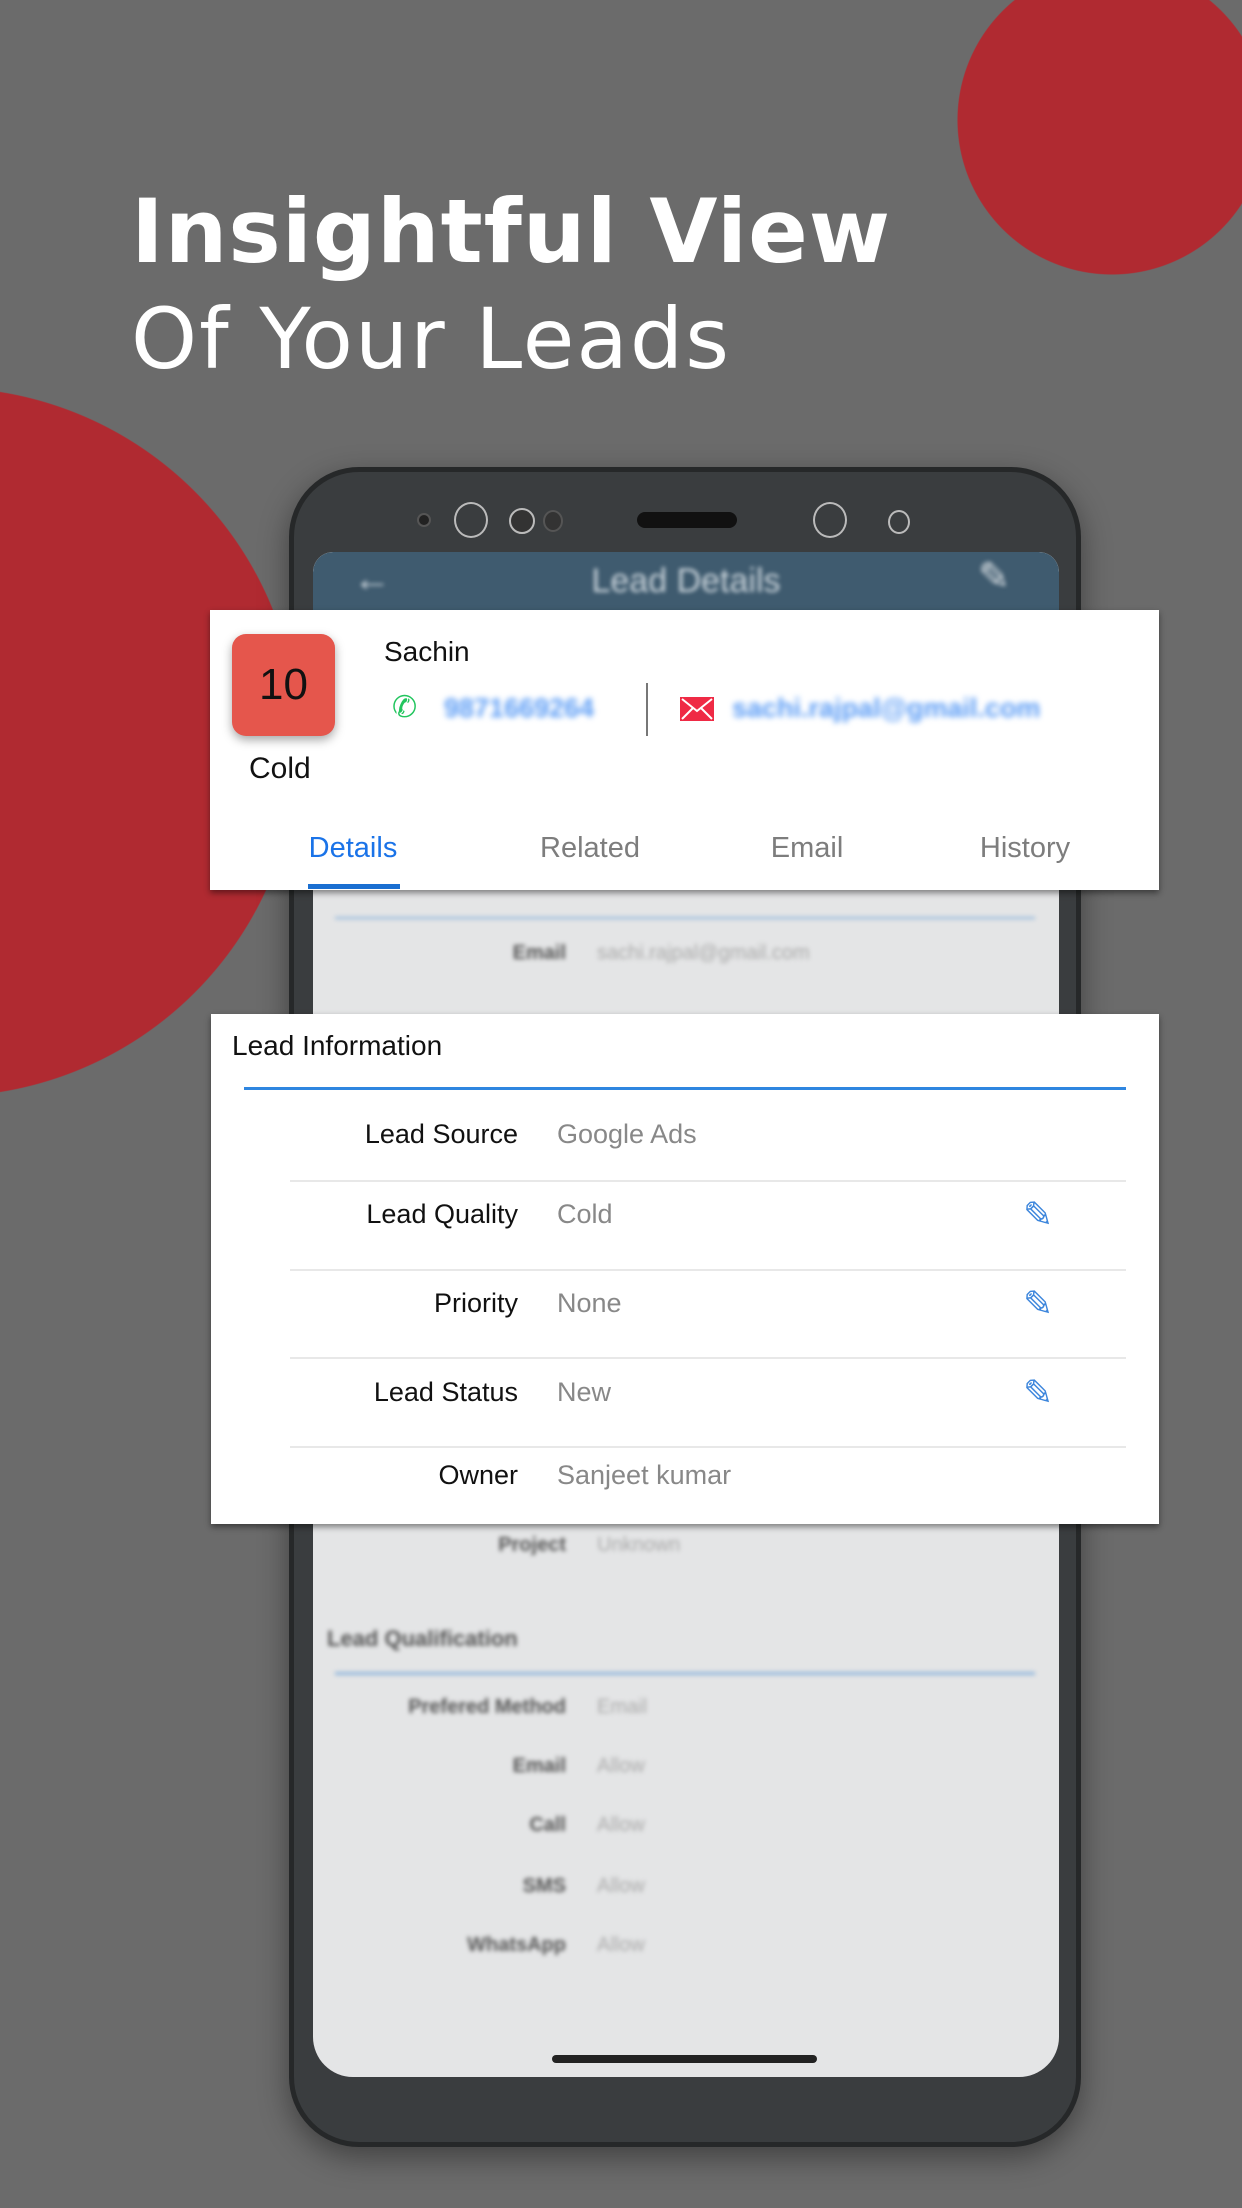 The height and width of the screenshot is (2208, 1242). Describe the element at coordinates (1038, 1215) in the screenshot. I see `edit-lead-quality-pencil-icon: ✎` at that location.